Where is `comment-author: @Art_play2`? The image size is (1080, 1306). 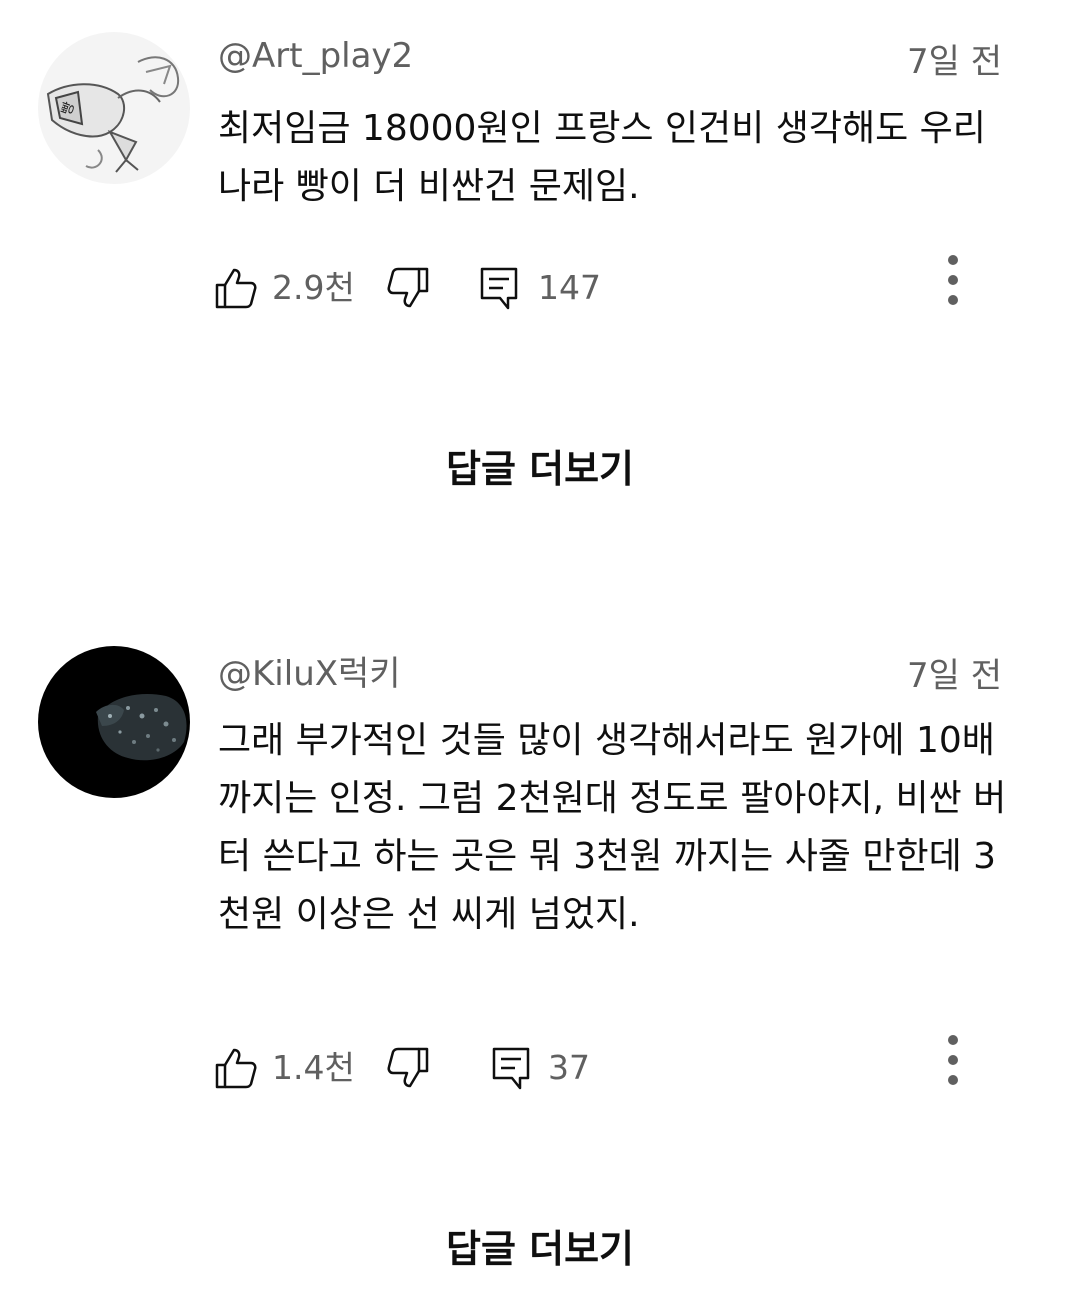 comment-author: @Art_play2 is located at coordinates (315, 56).